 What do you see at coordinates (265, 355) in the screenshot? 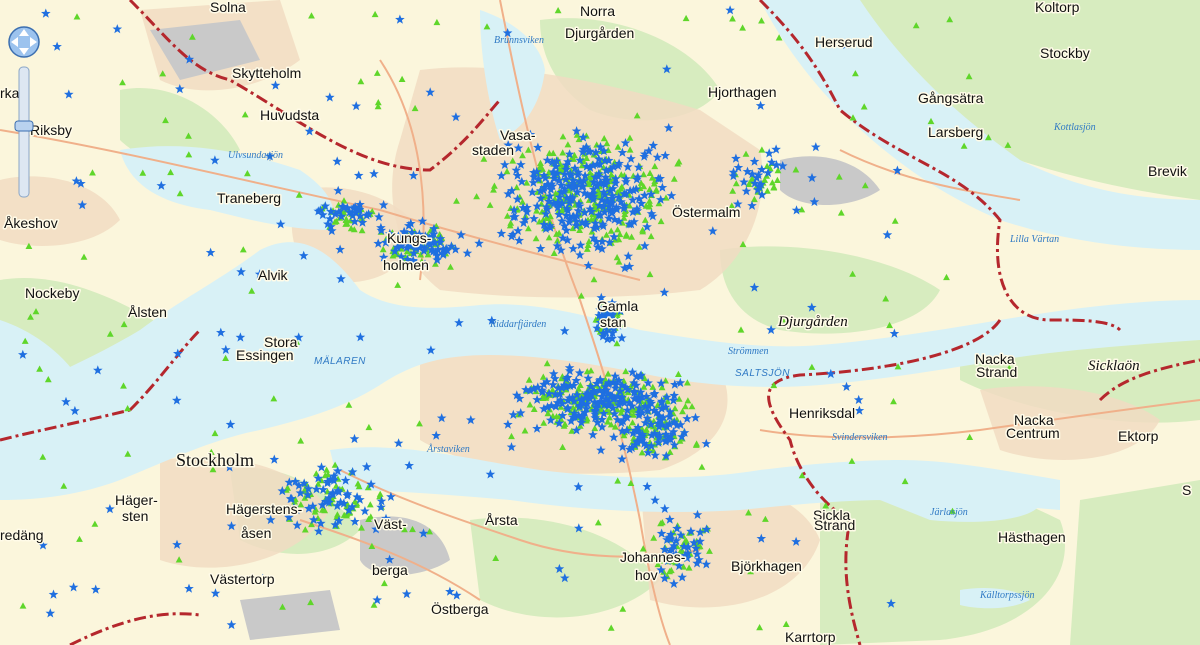
I see `place-label: Essingen` at bounding box center [265, 355].